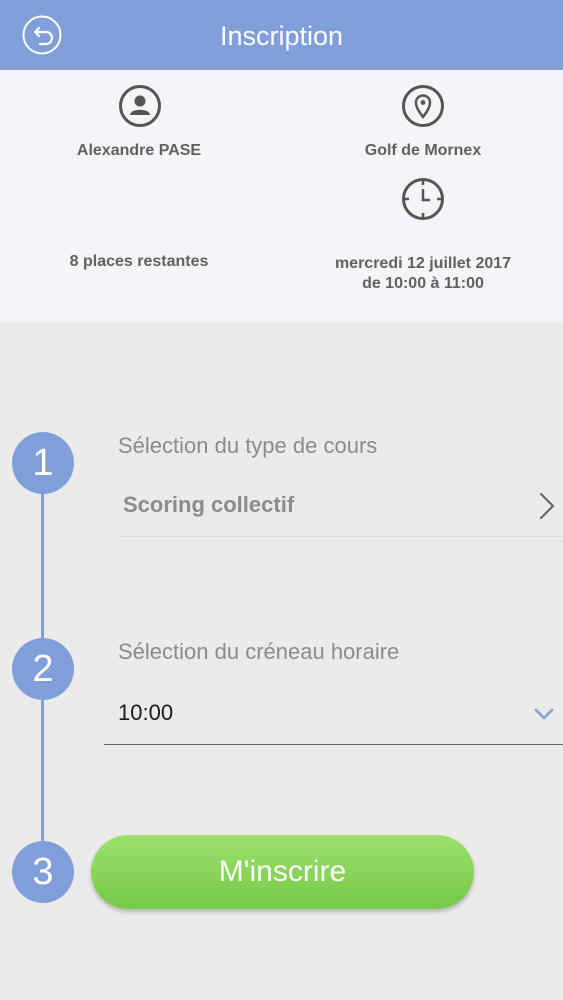  Describe the element at coordinates (423, 199) in the screenshot. I see `clock-icon` at that location.